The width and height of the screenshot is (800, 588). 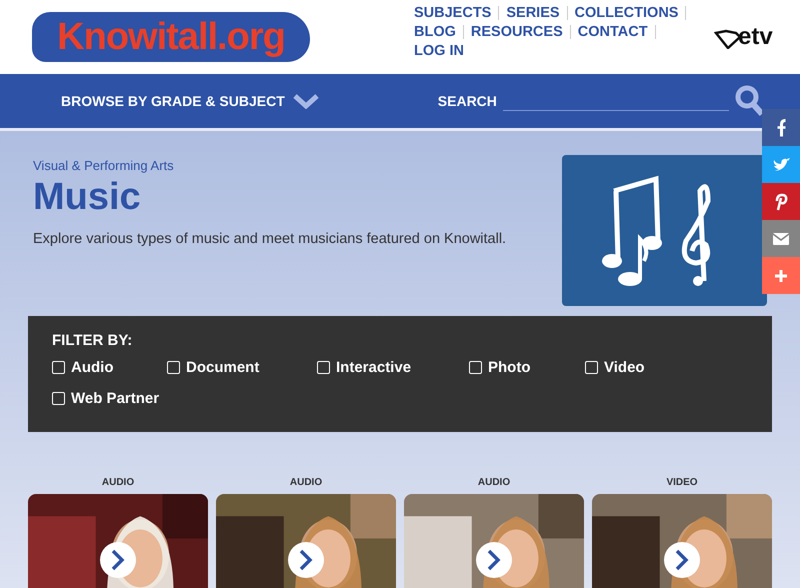 I want to click on filter-checkbox: Document, so click(x=242, y=367).